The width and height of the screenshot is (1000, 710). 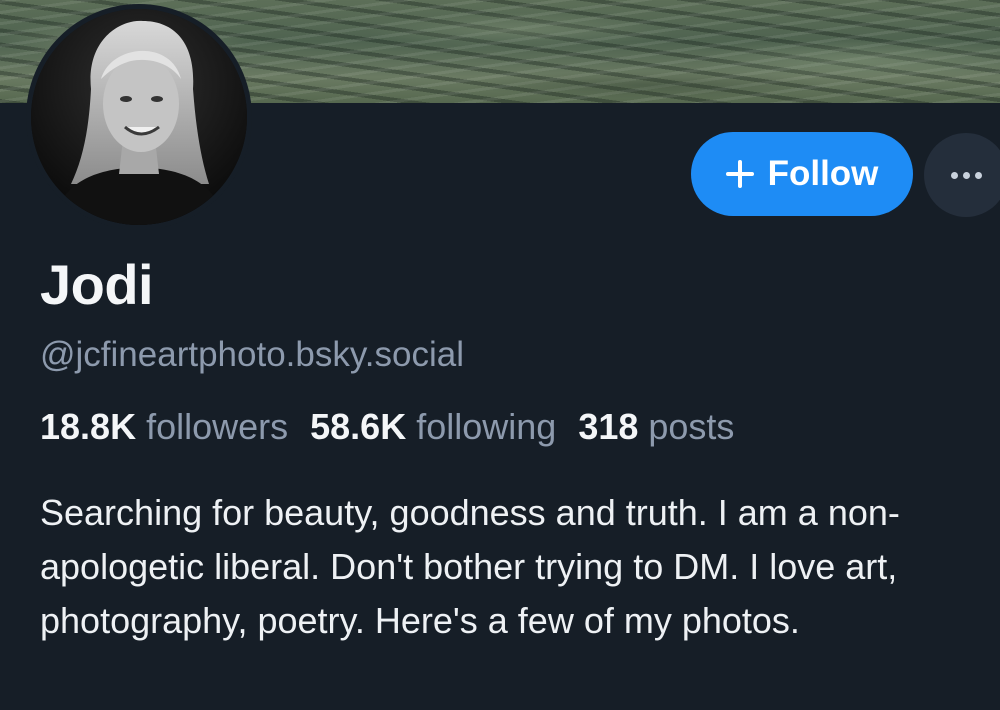 I want to click on avatar, so click(x=139, y=117).